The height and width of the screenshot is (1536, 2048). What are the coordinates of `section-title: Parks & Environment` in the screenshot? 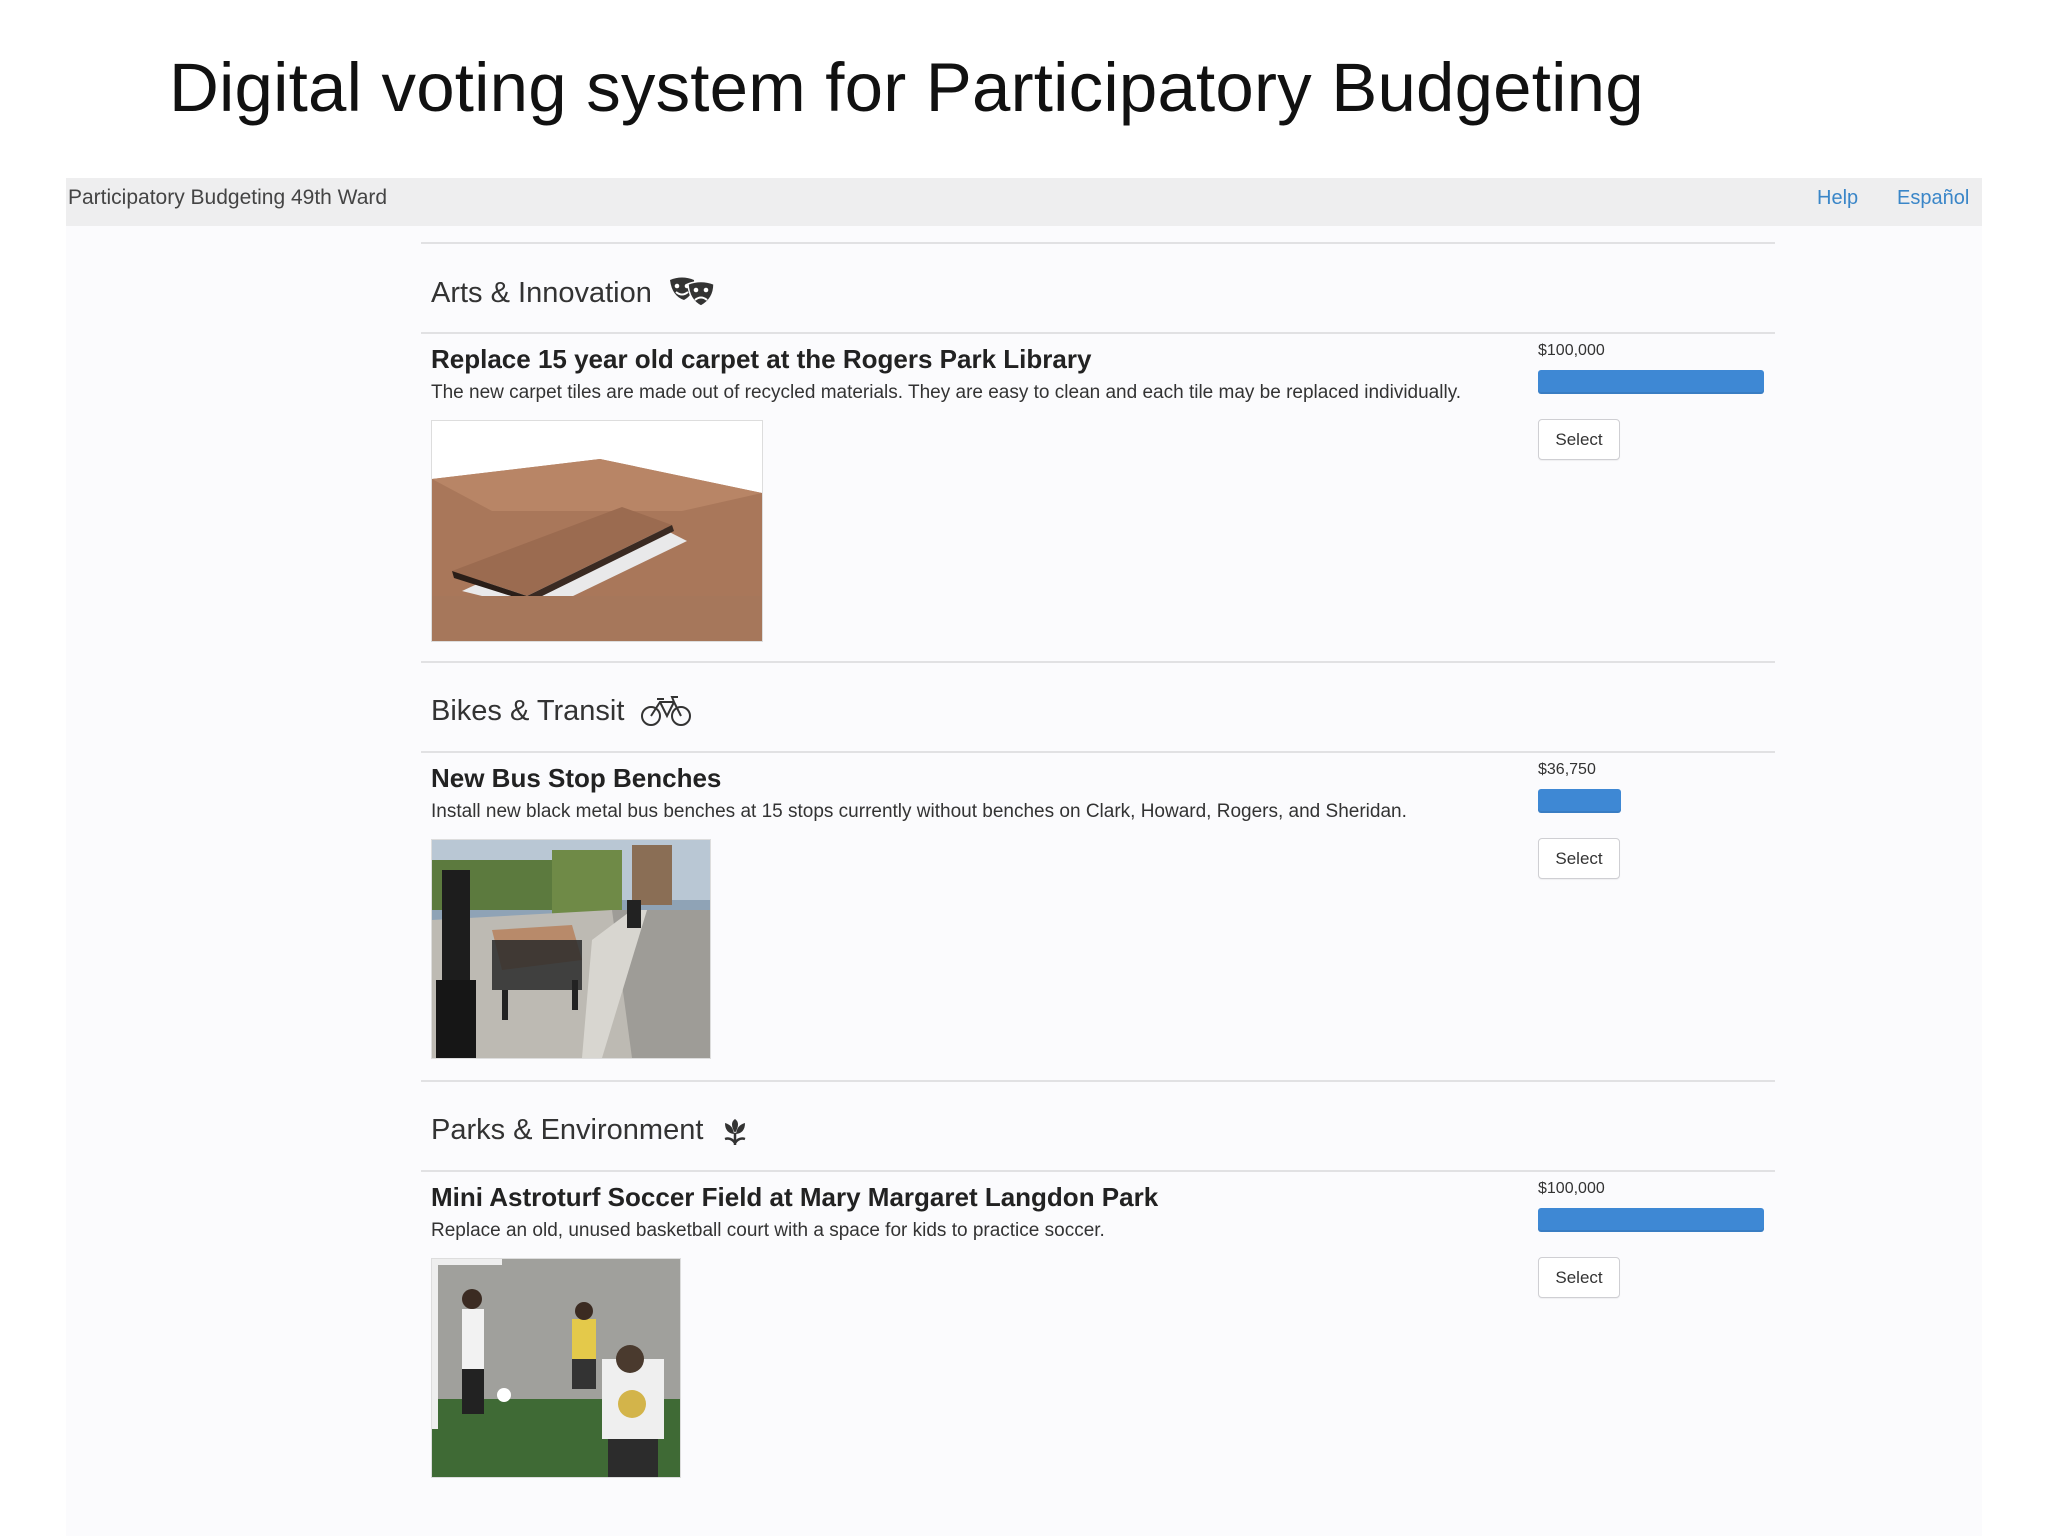 It's located at (567, 1130).